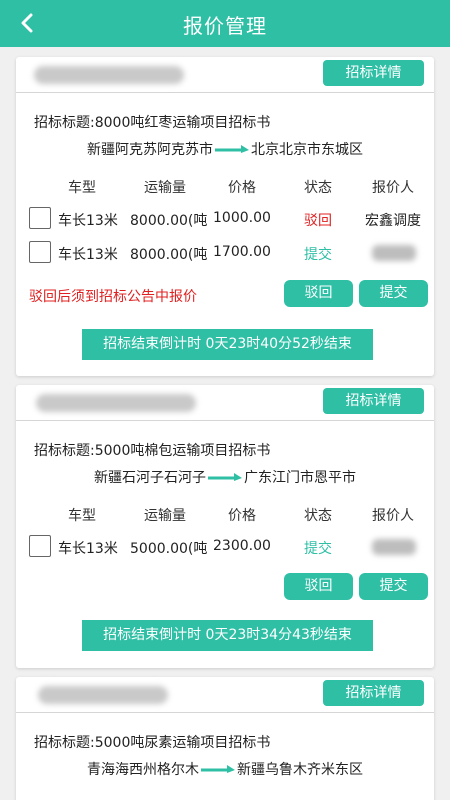 This screenshot has width=450, height=800. Describe the element at coordinates (300, 770) in the screenshot. I see `route-destination: 新疆乌鲁木齐米东区` at that location.